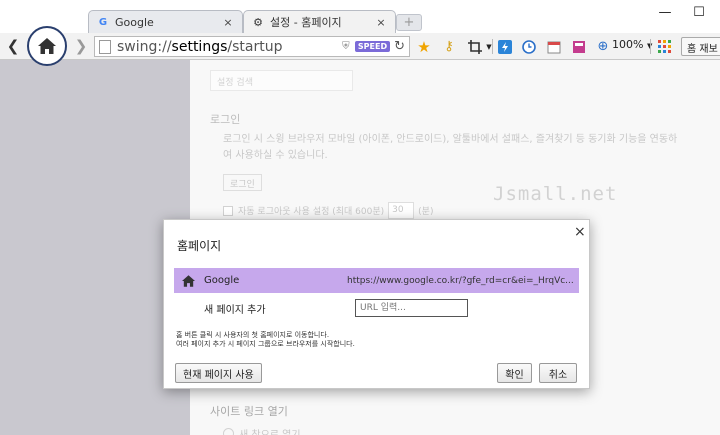 The height and width of the screenshot is (435, 720). I want to click on tab-label: 설정 - 홈페이지, so click(306, 22).